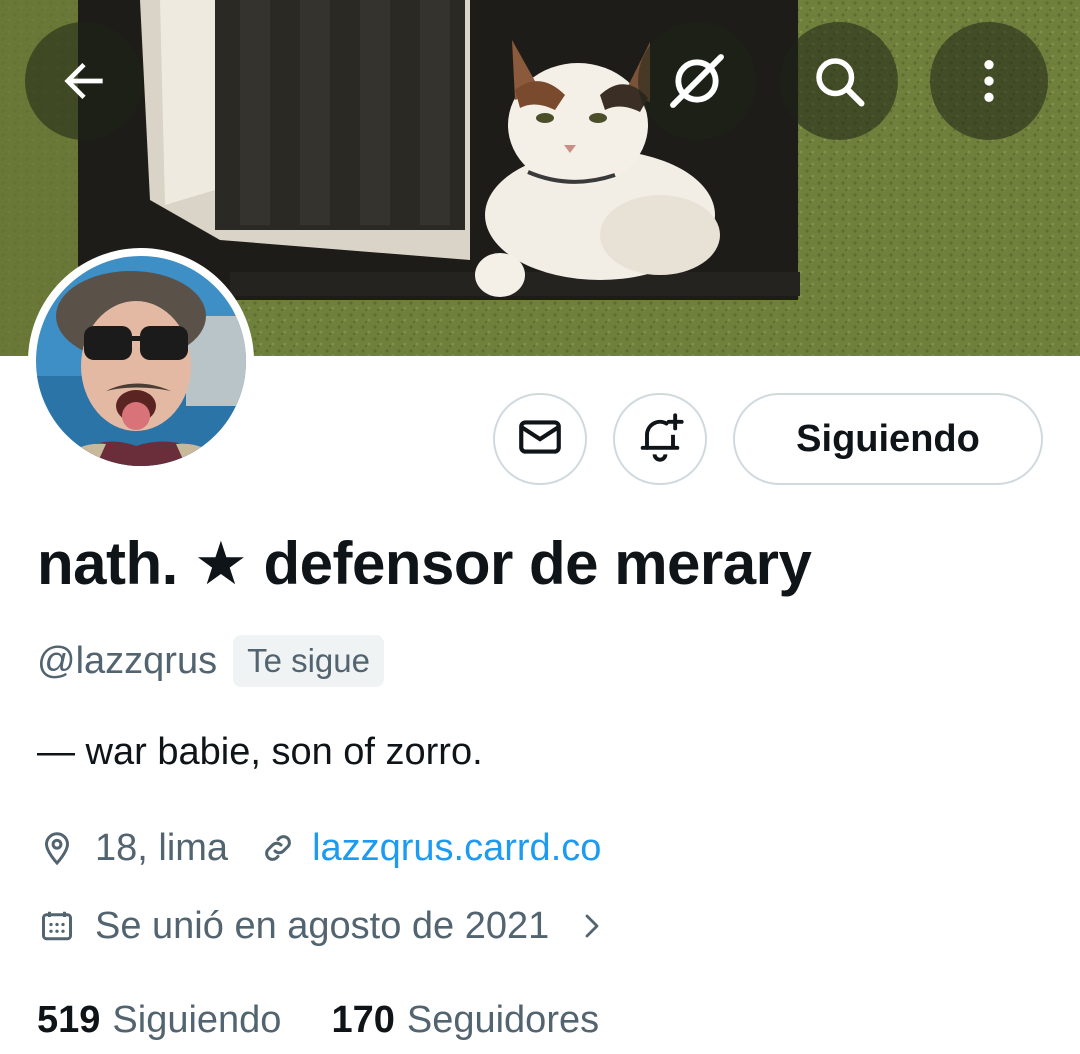 Image resolution: width=1080 pixels, height=1054 pixels. Describe the element at coordinates (363, 1019) in the screenshot. I see `followers-count: 170` at that location.